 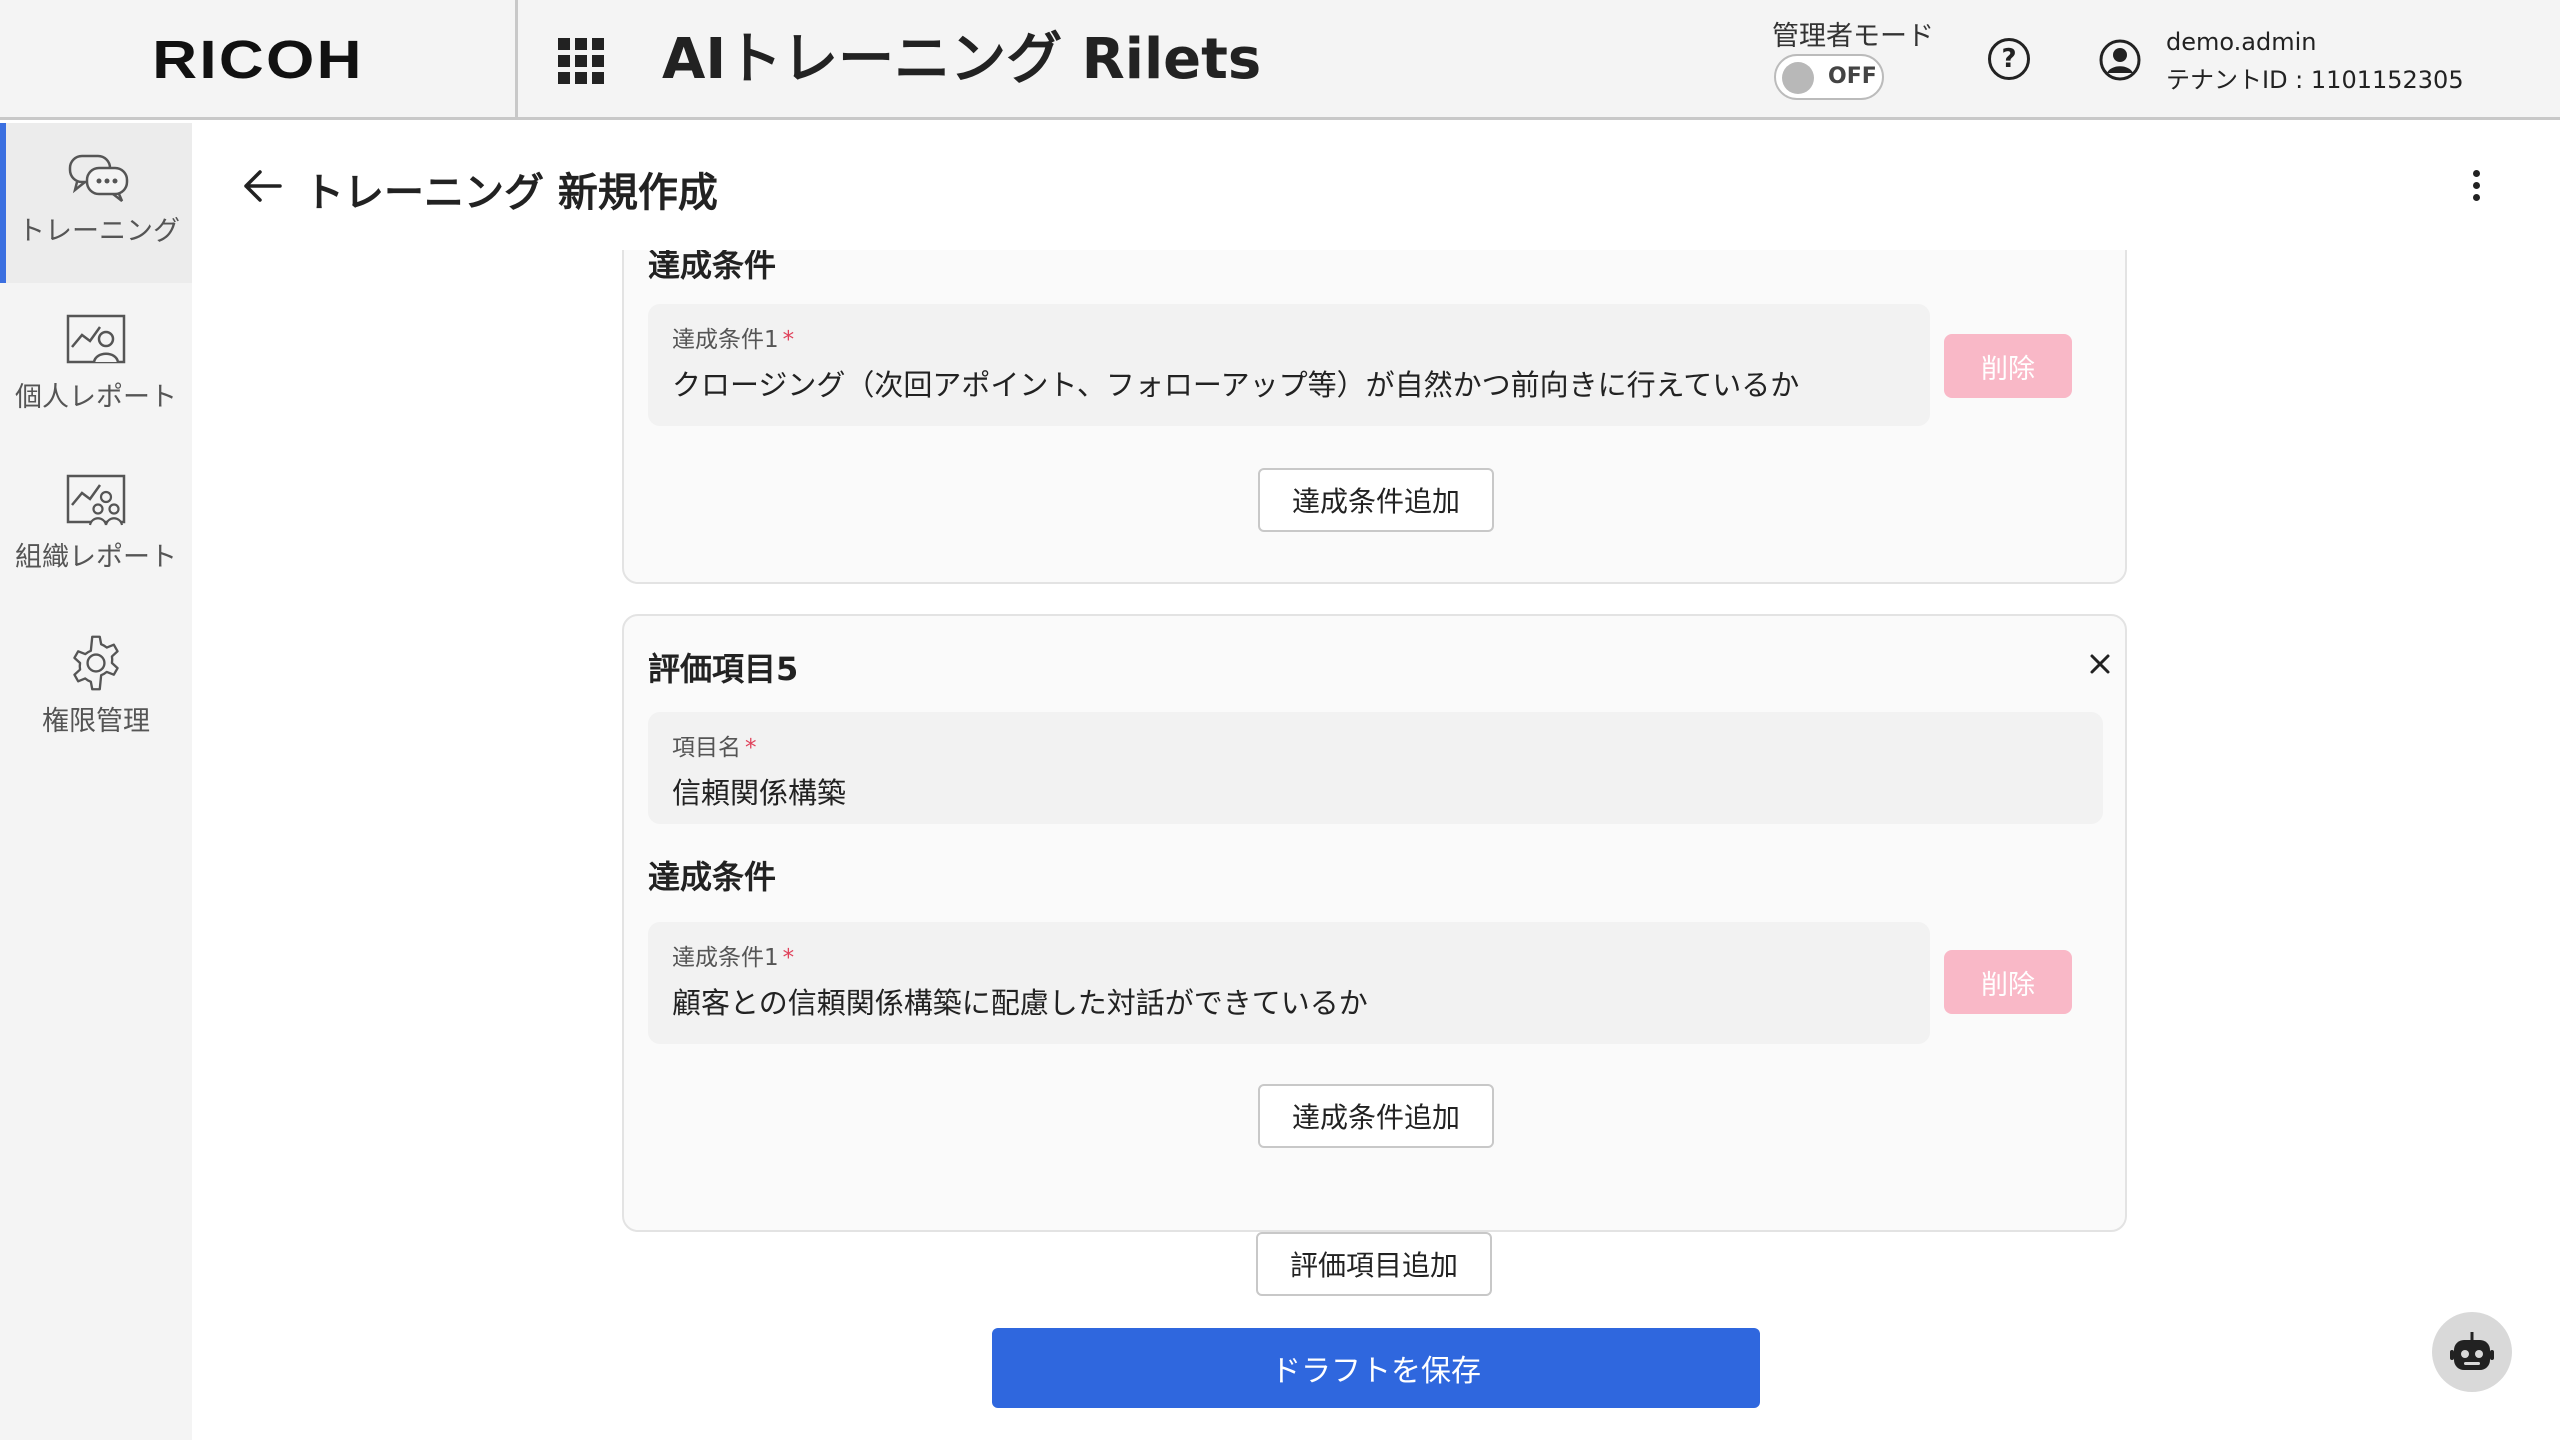 I want to click on admin-mode-toggle: OFF, so click(x=1829, y=77).